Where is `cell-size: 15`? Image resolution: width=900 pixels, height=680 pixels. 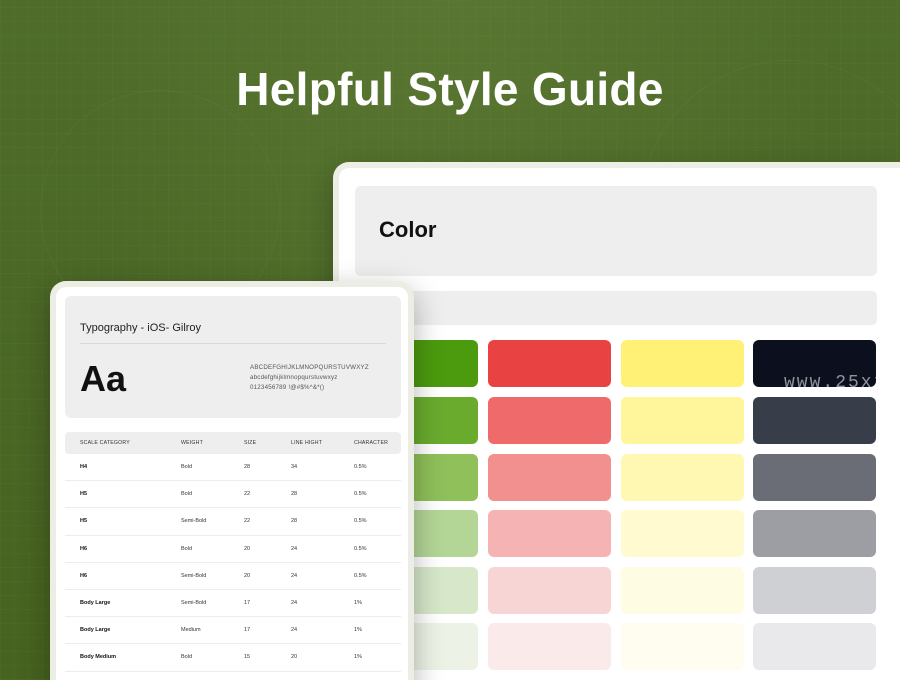
cell-size: 15 is located at coordinates (247, 657).